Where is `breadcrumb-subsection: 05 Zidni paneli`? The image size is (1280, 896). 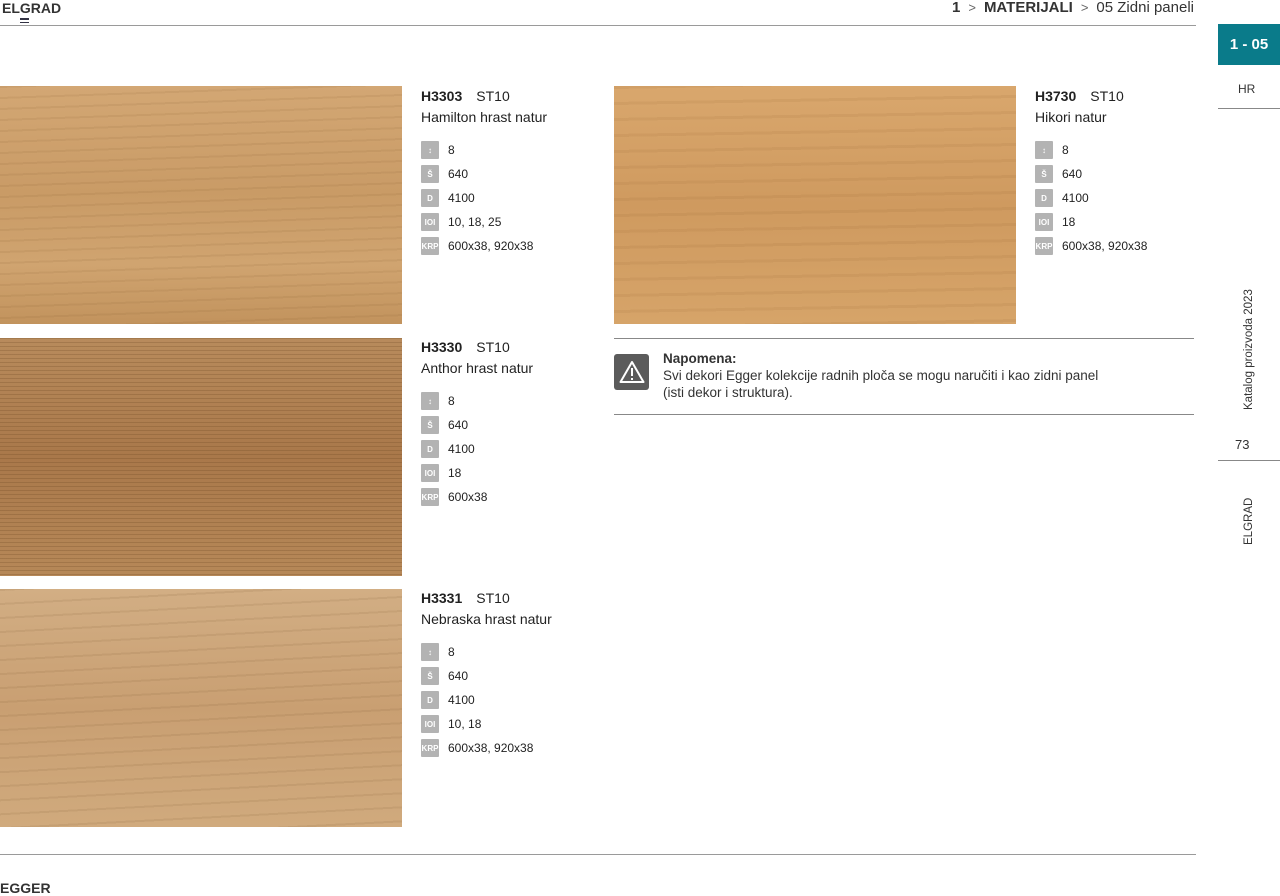
breadcrumb-subsection: 05 Zidni paneli is located at coordinates (1145, 8).